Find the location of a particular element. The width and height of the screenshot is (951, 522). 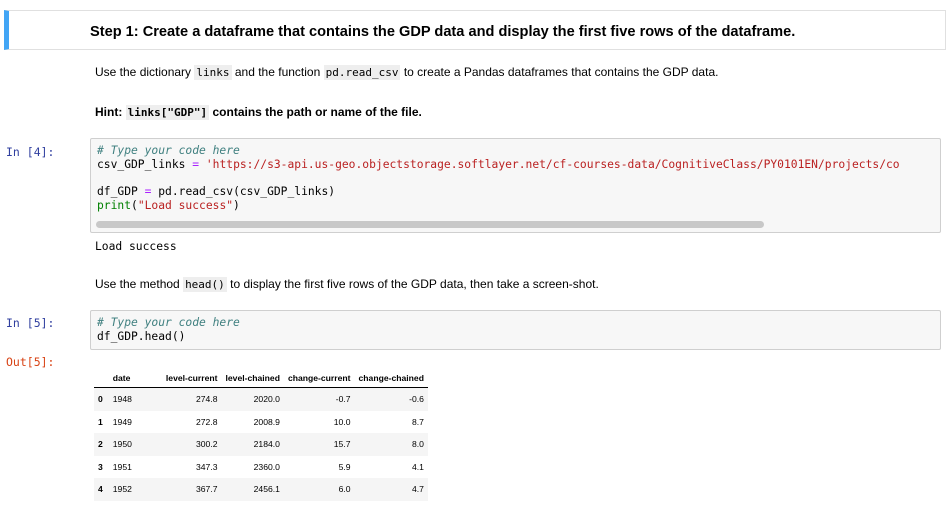

cell-change-chained: 4.7 is located at coordinates (418, 489).